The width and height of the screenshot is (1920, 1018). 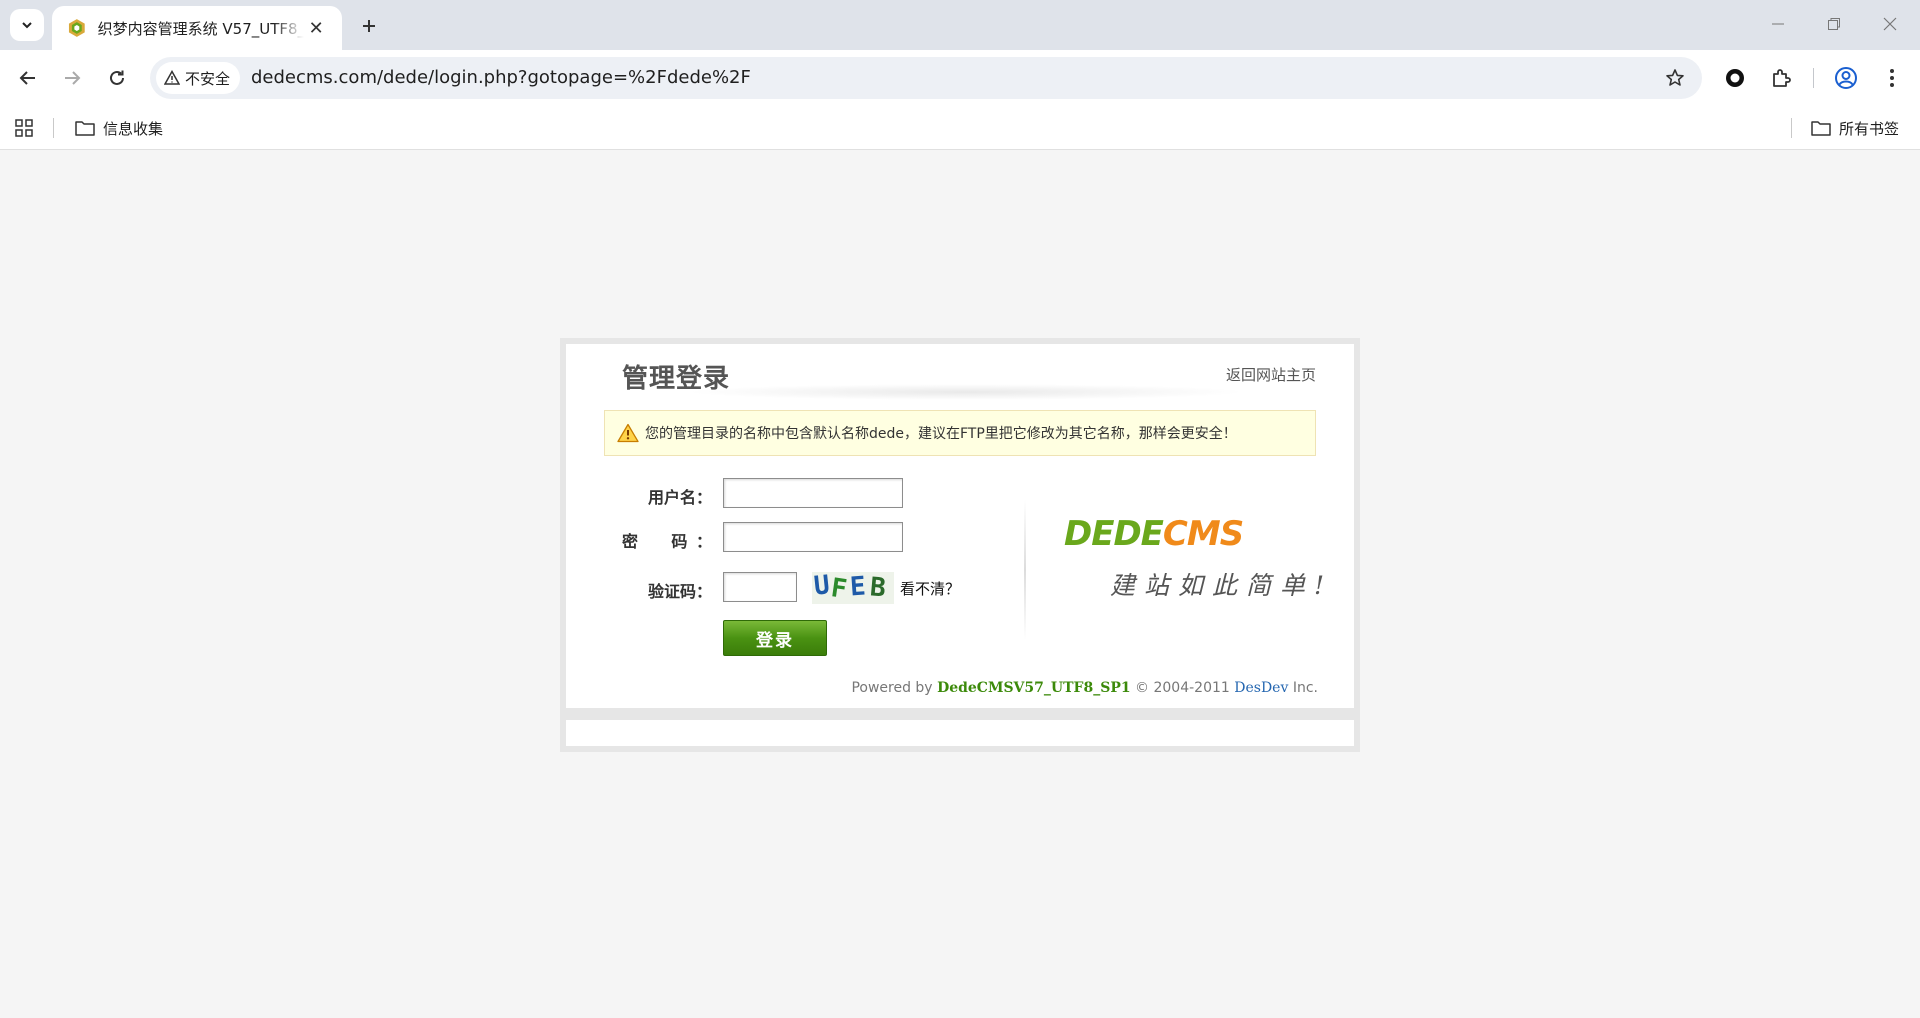 I want to click on vertical-divider, so click(x=1025, y=570).